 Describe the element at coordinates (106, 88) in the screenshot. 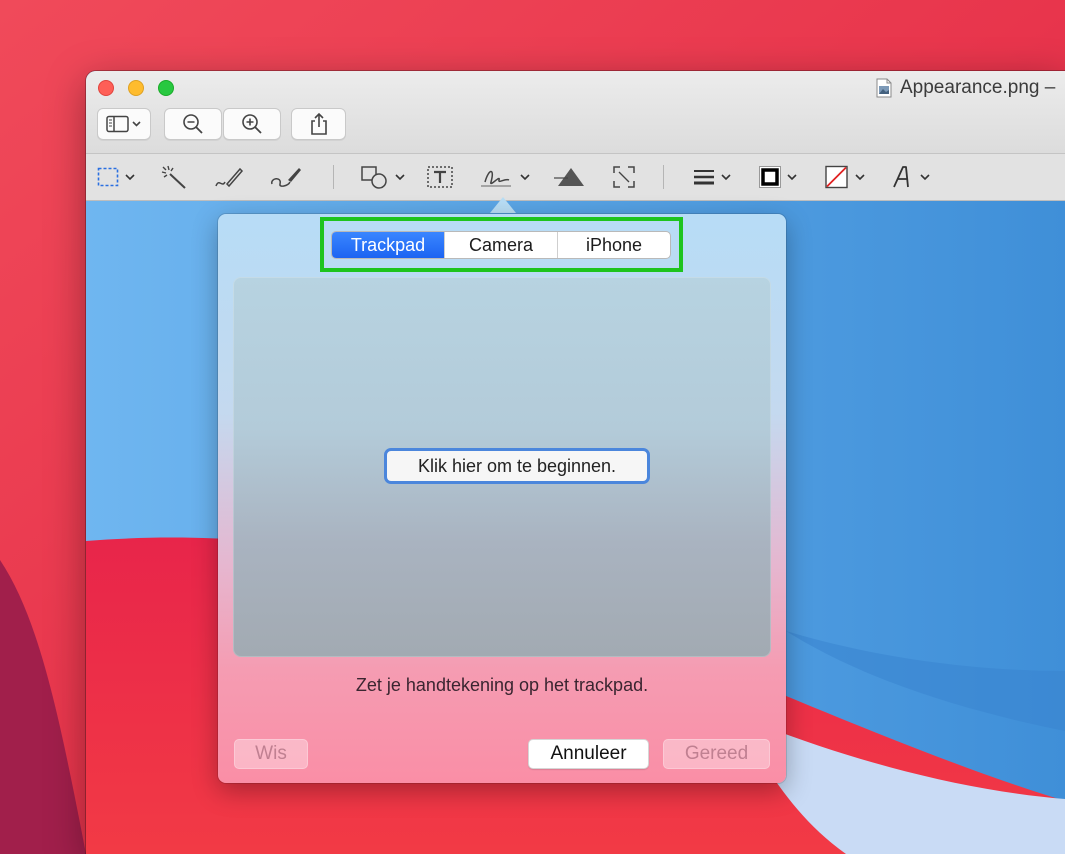

I see `close-window-button` at that location.